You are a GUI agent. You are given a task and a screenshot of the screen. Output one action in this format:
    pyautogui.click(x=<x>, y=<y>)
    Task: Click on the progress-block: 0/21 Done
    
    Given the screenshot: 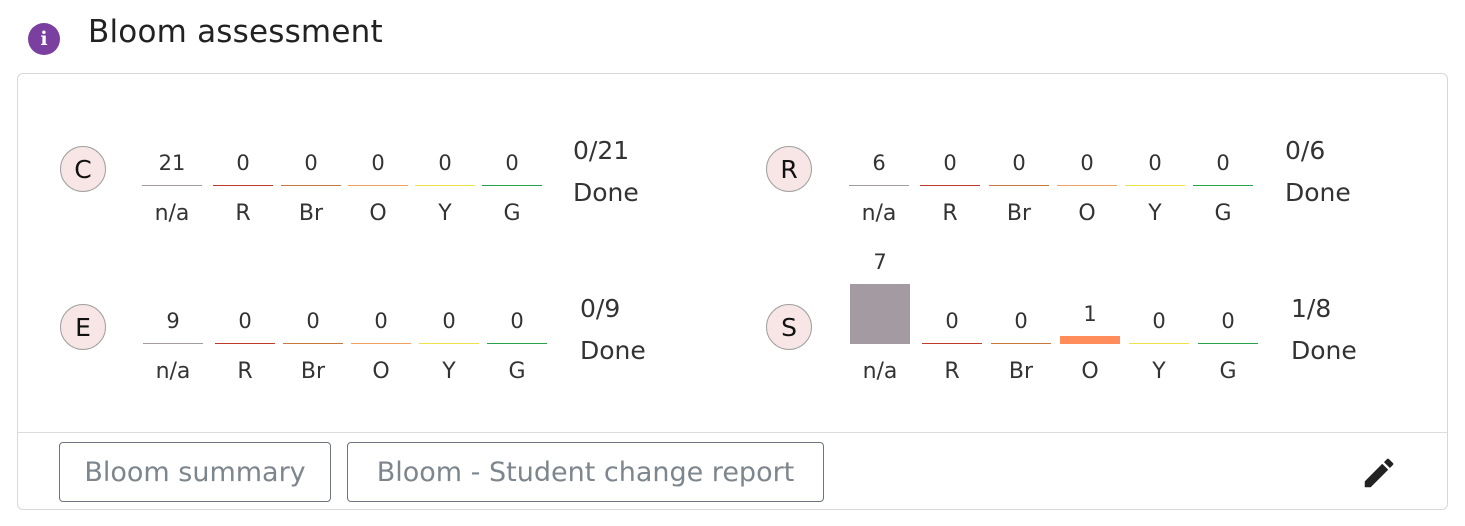 What is the action you would take?
    pyautogui.click(x=606, y=172)
    